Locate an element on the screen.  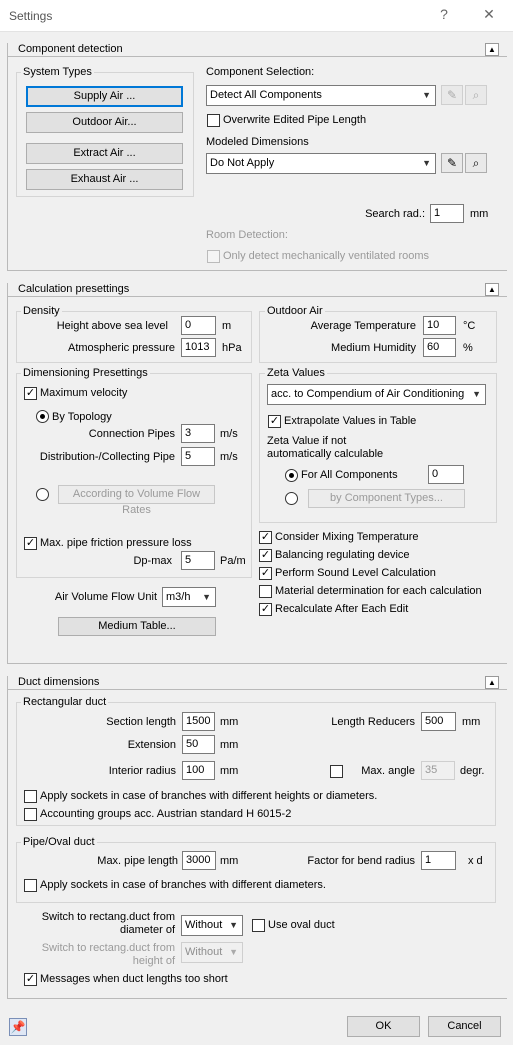
switch-diameter-select: Without ▼ is located at coordinates (212, 925).